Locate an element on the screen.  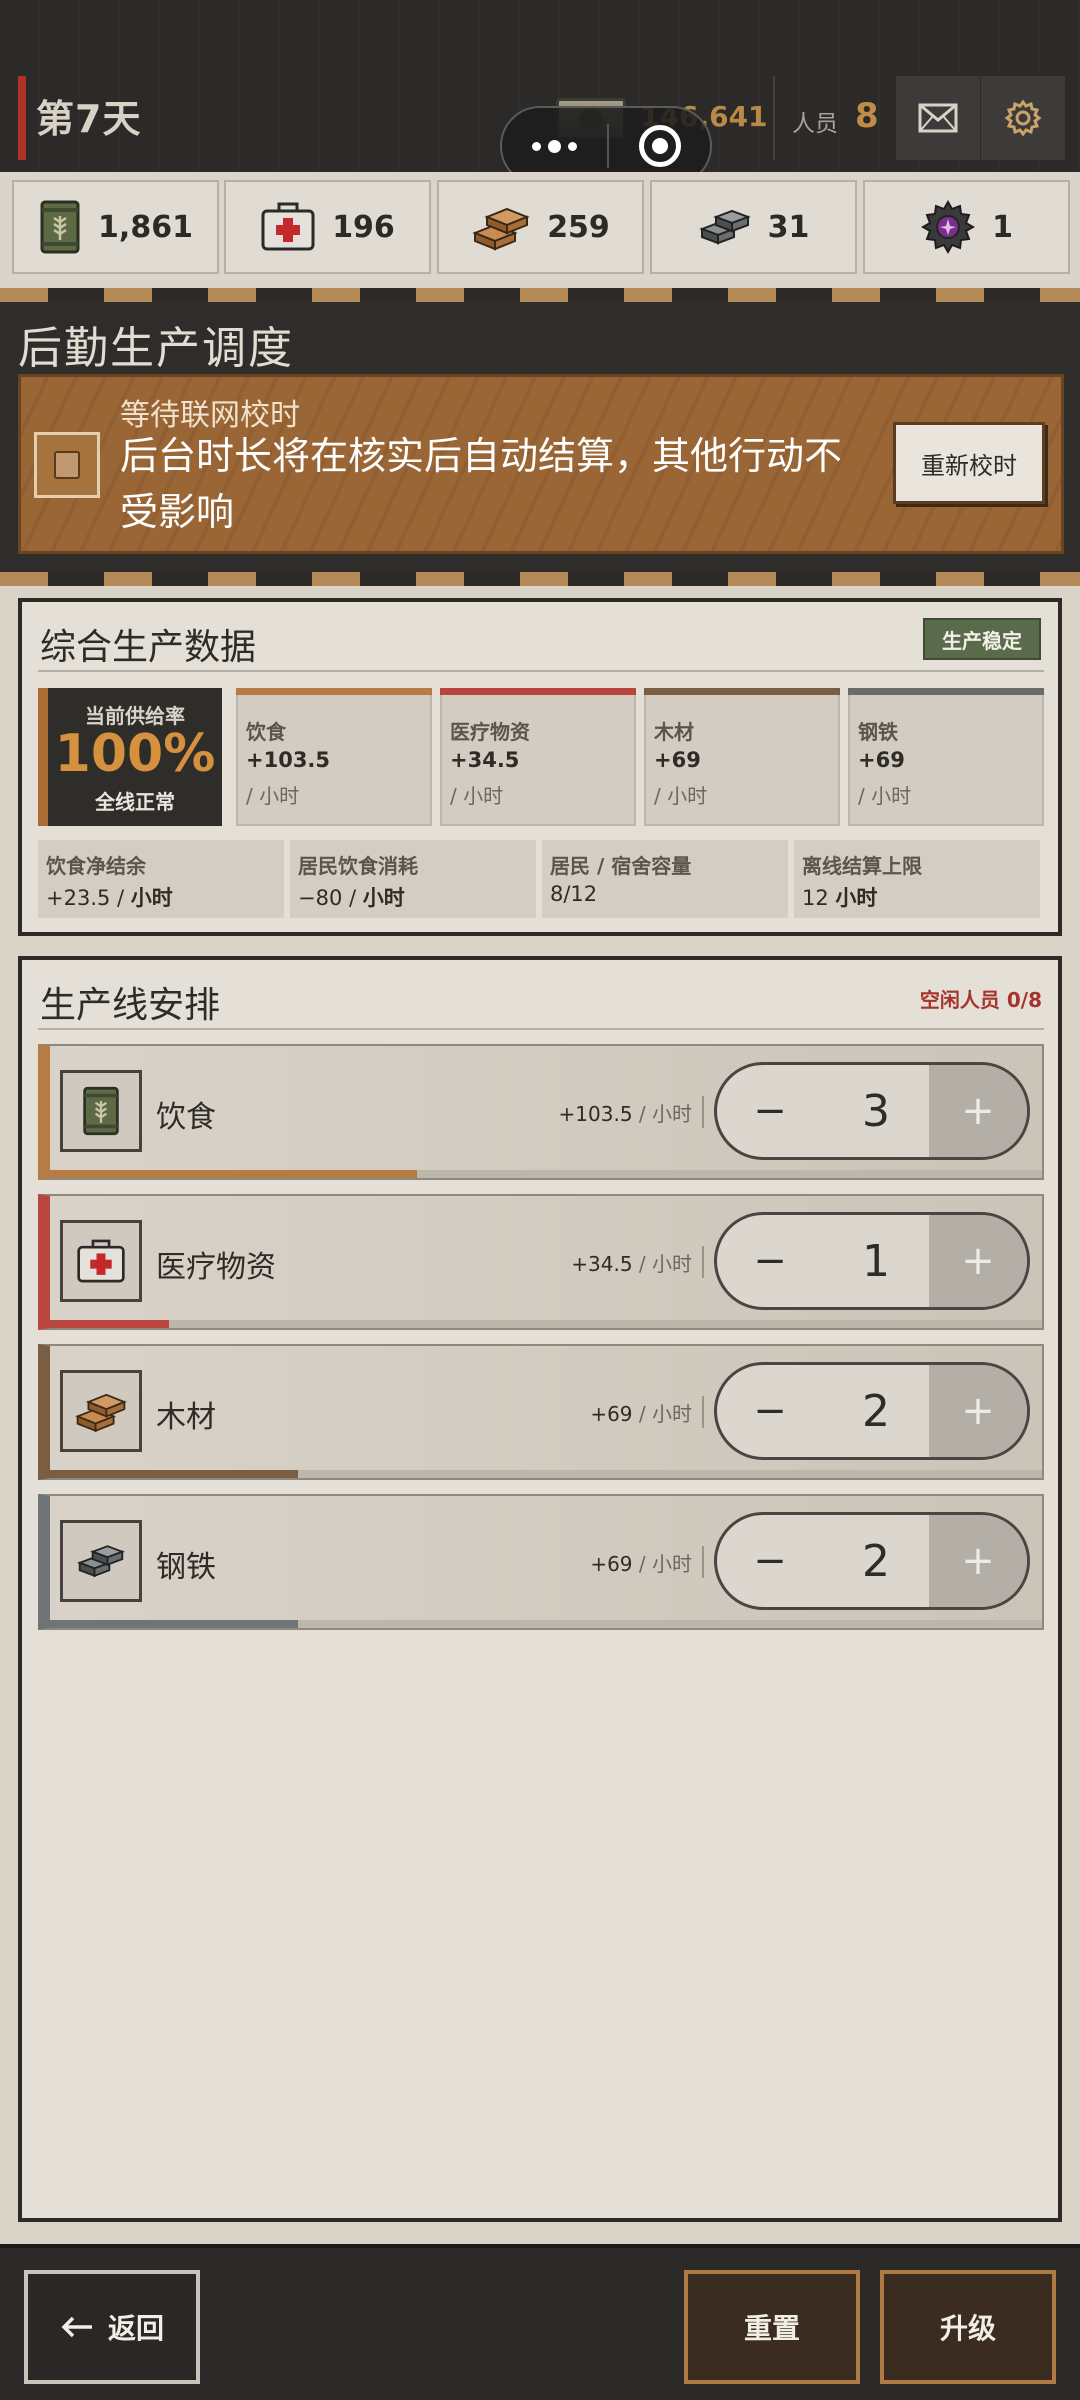
gear-icon is located at coordinates (1023, 118).